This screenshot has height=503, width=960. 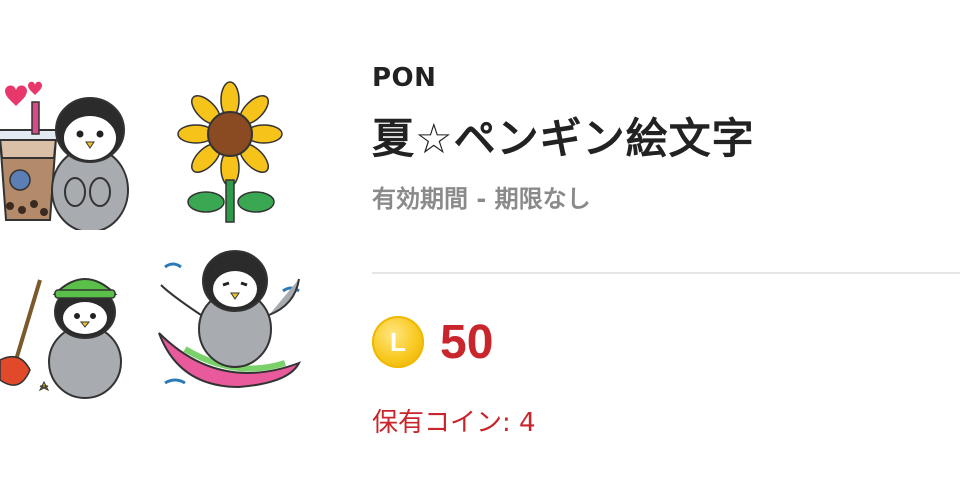 What do you see at coordinates (481, 199) in the screenshot?
I see `validity-text: 有効期間 - 期限なし` at bounding box center [481, 199].